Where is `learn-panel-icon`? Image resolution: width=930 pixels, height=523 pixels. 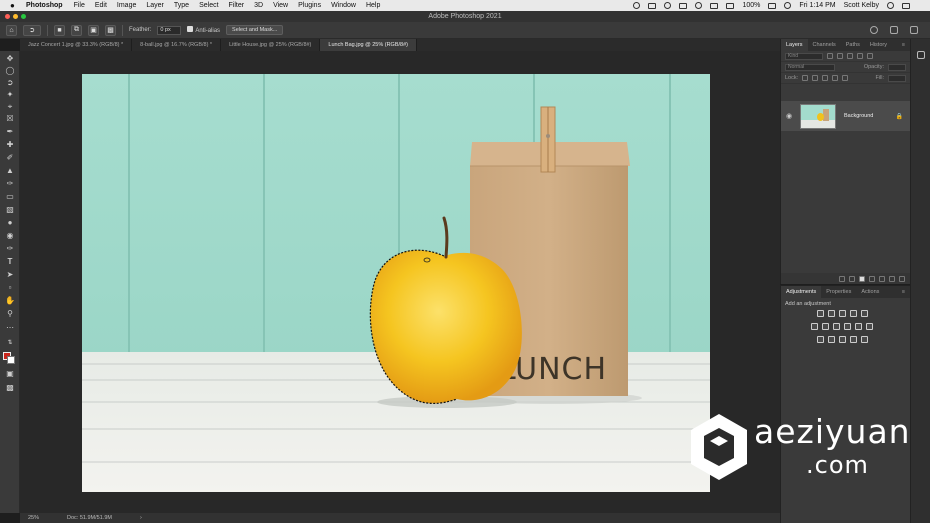
learn-panel-icon is located at coordinates (921, 55).